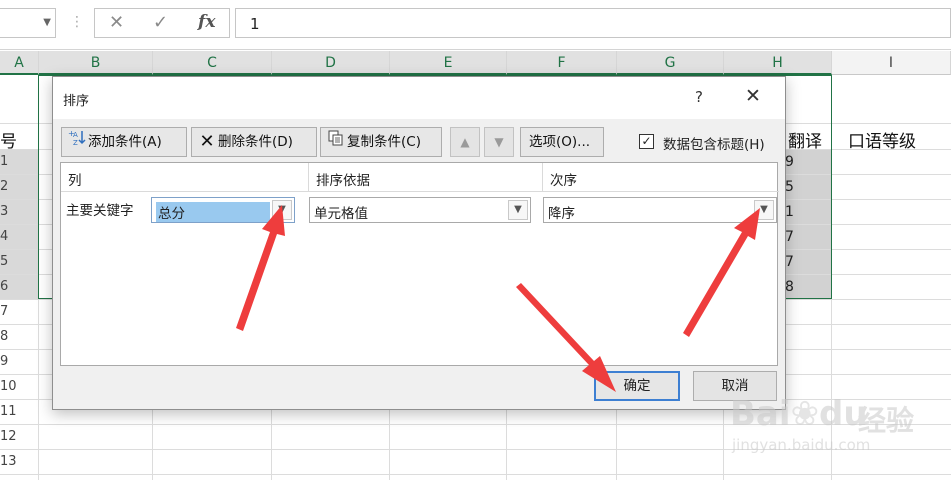 Image resolution: width=951 pixels, height=480 pixels. I want to click on row-number: 11, so click(8, 411).